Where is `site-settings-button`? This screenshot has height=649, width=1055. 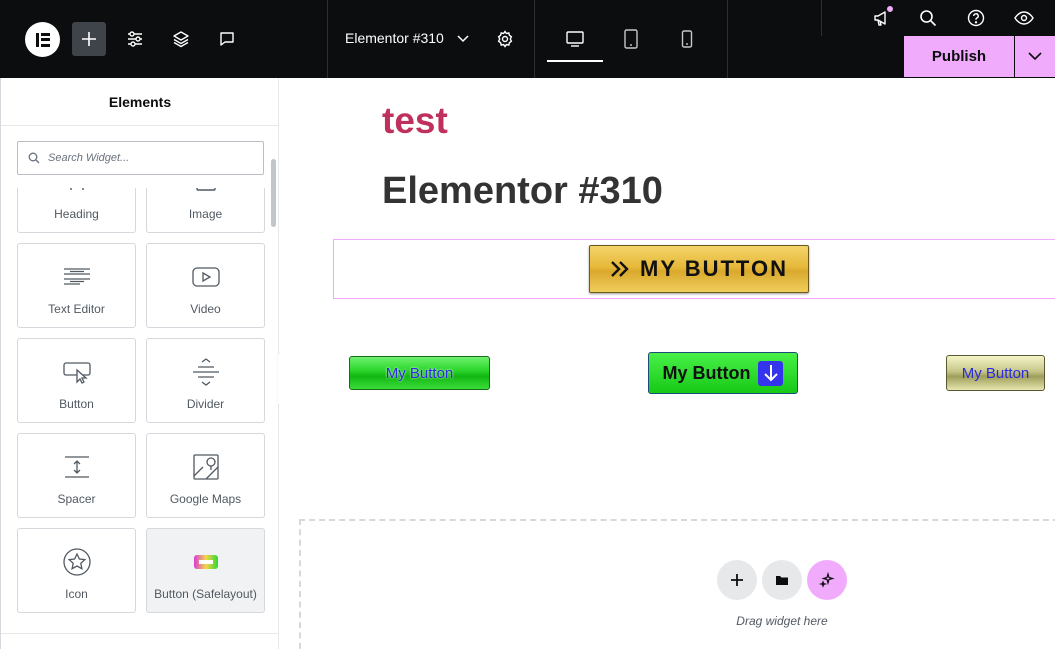
site-settings-button is located at coordinates (135, 39).